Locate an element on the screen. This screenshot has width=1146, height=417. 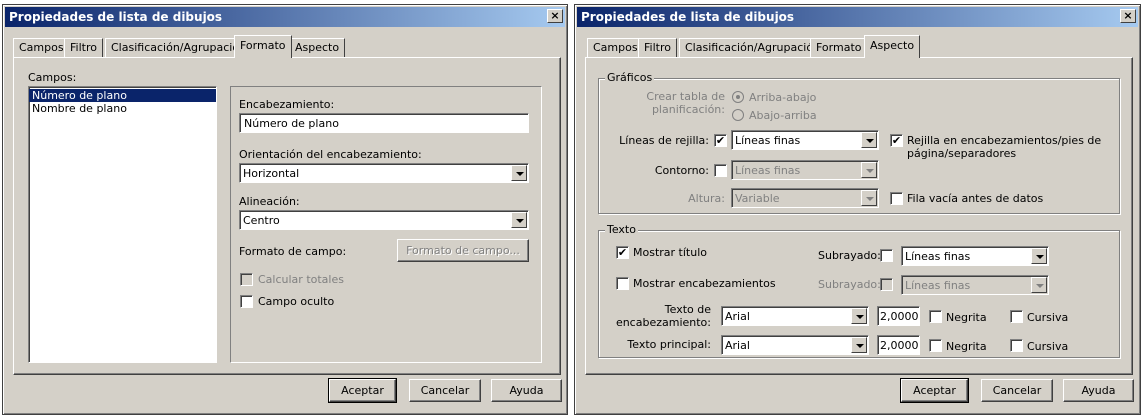
lineas-rejilla-value: Líneas finas is located at coordinates (768, 140).